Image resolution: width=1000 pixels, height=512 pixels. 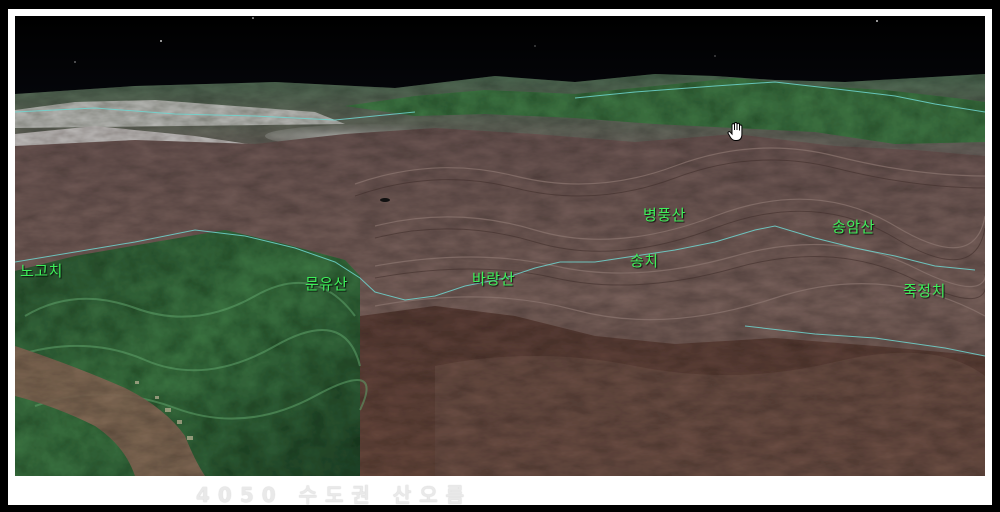 What do you see at coordinates (493, 279) in the screenshot?
I see `place-label-baraksan: 바랑산` at bounding box center [493, 279].